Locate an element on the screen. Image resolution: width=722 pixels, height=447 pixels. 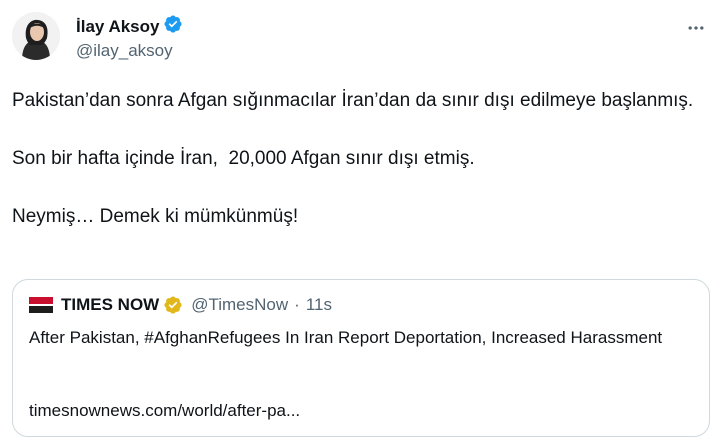
avatar-image is located at coordinates (36, 36).